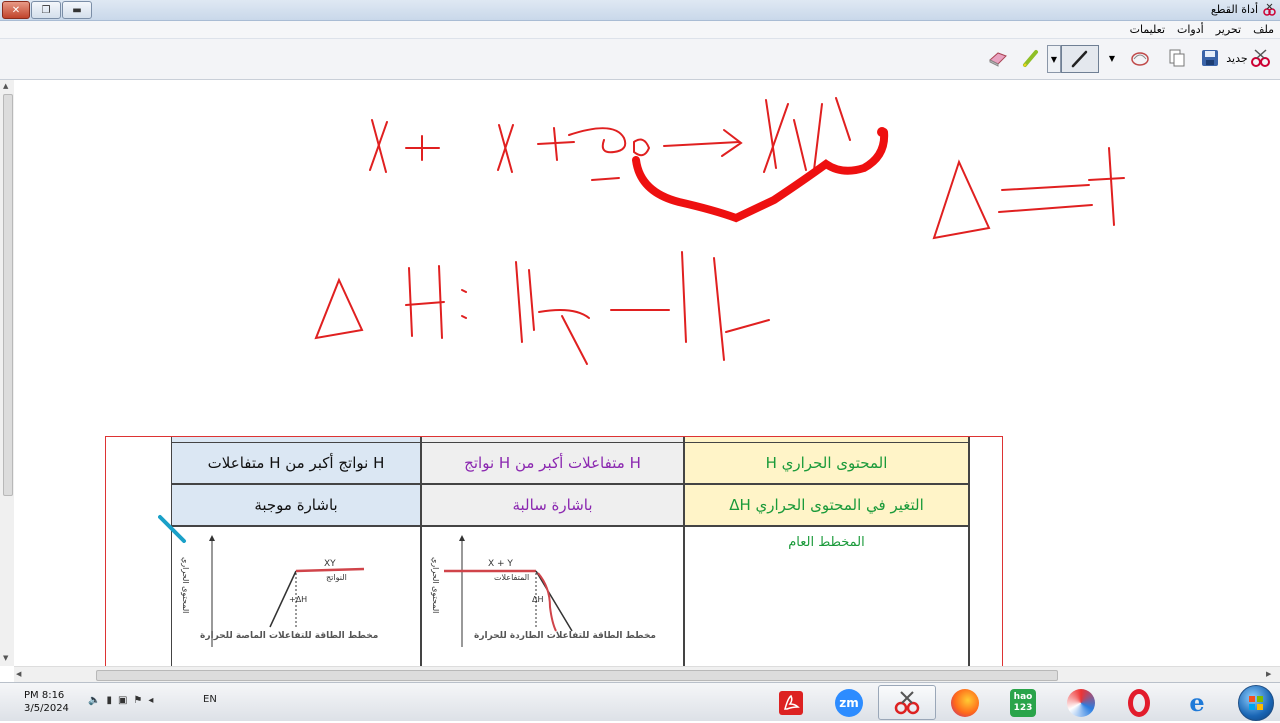 The height and width of the screenshot is (723, 1280). I want to click on pen-icon, so click(1079, 59).